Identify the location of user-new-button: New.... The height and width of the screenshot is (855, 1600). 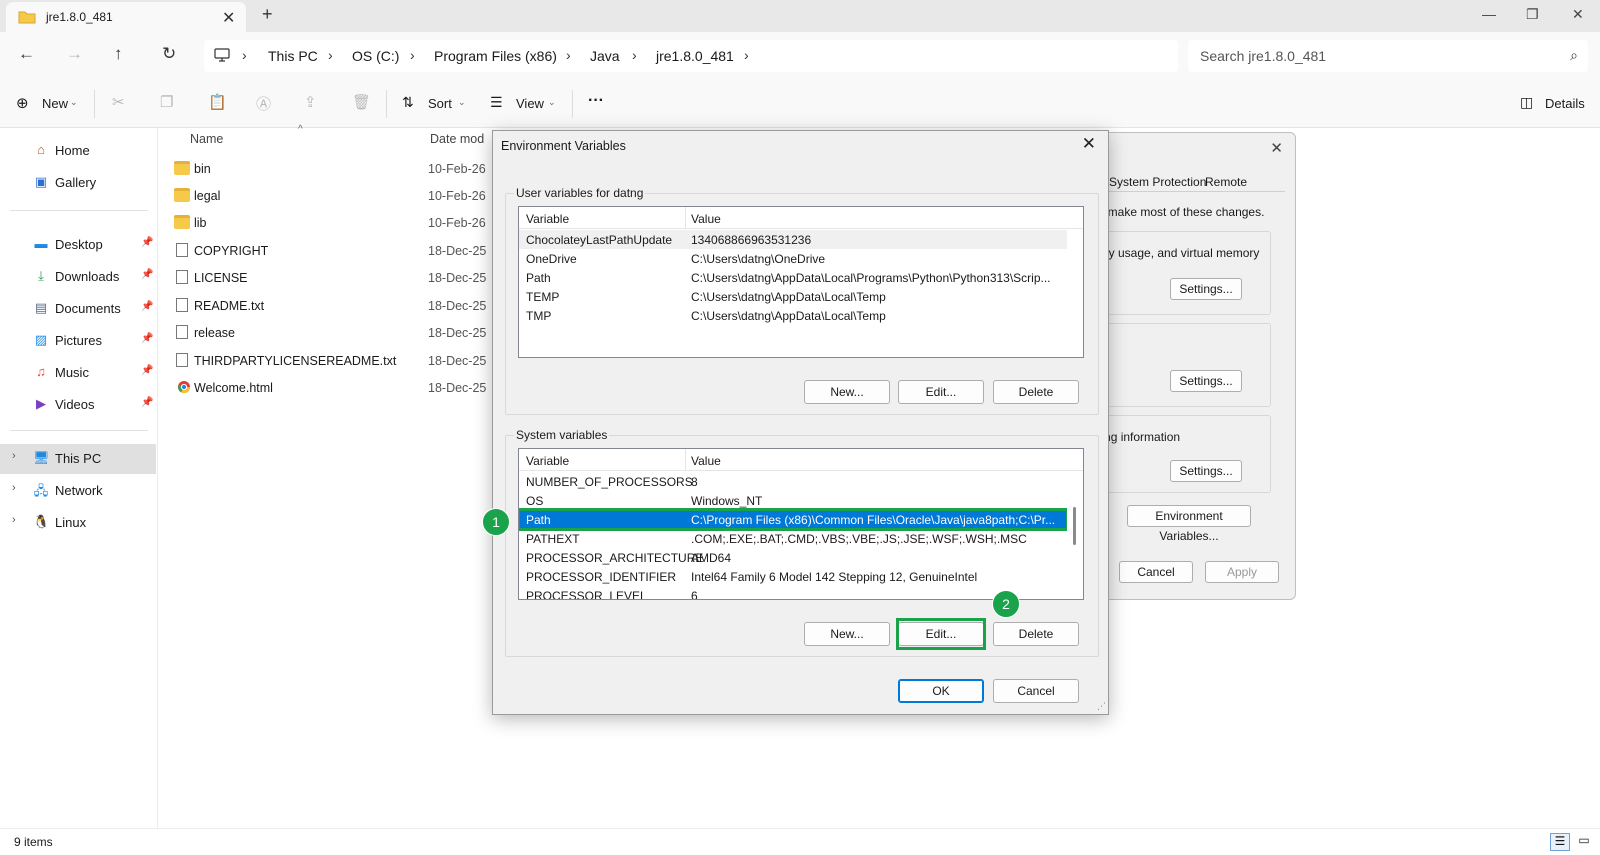
(847, 392).